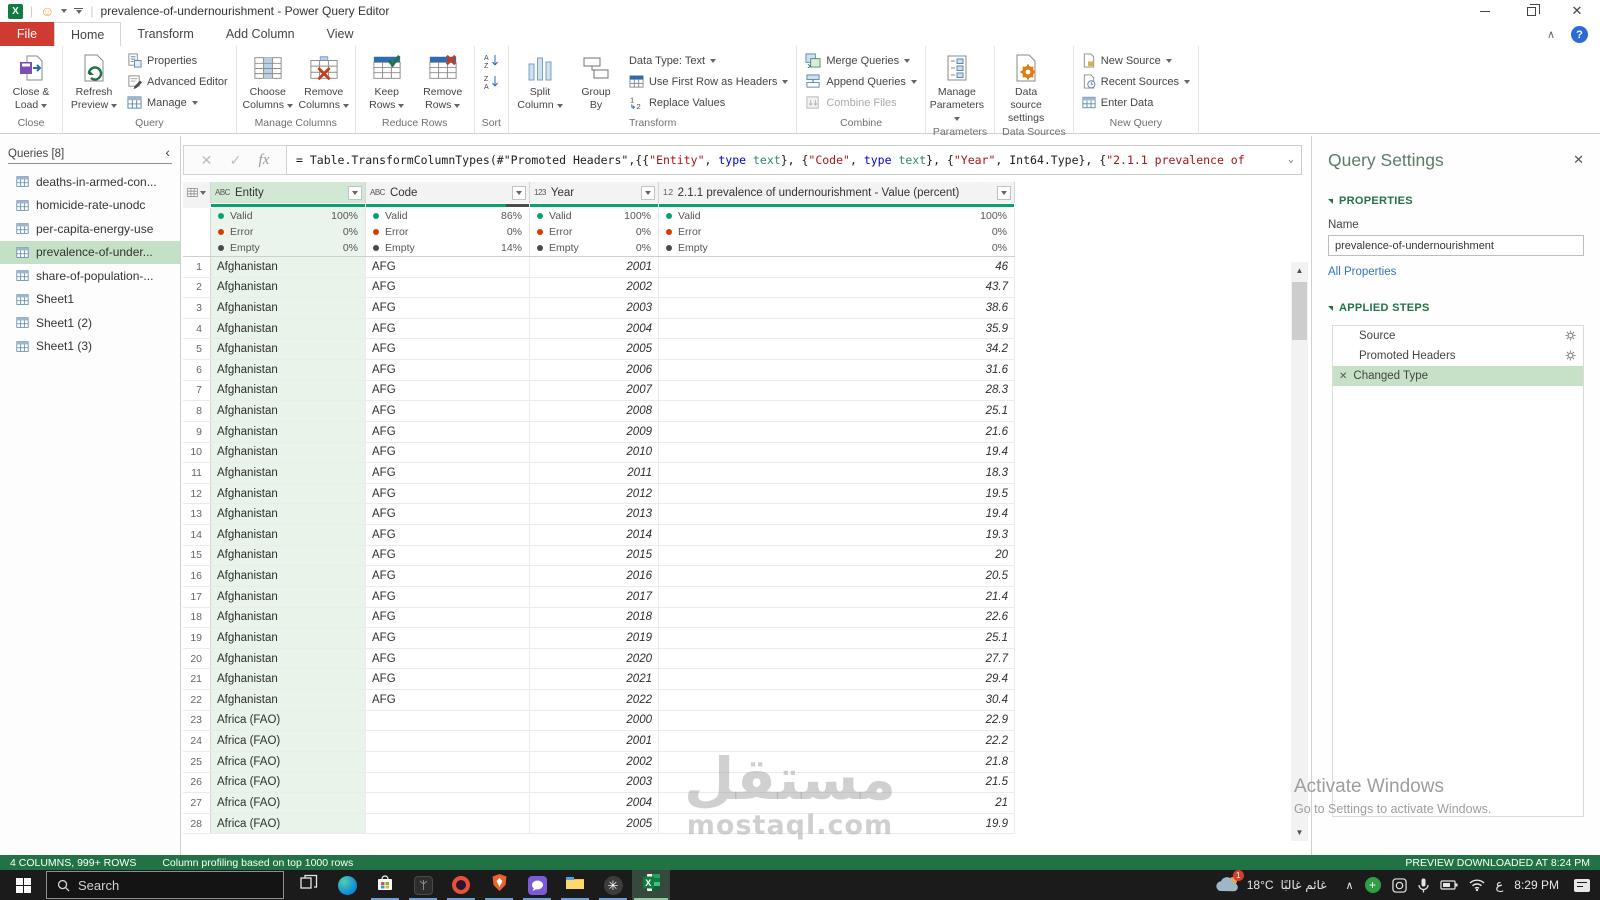 The width and height of the screenshot is (1600, 900). What do you see at coordinates (594, 514) in the screenshot?
I see `table-cell: 2013` at bounding box center [594, 514].